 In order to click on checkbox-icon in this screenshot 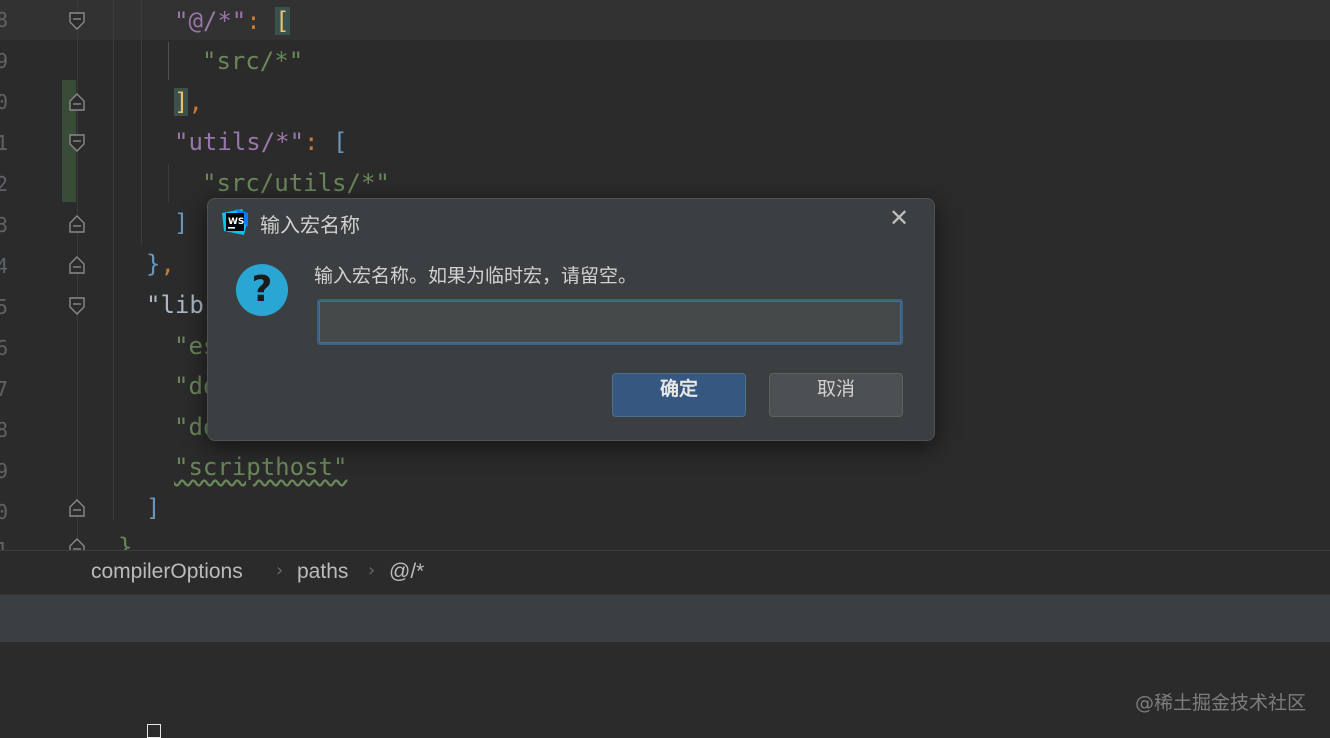, I will do `click(154, 731)`.